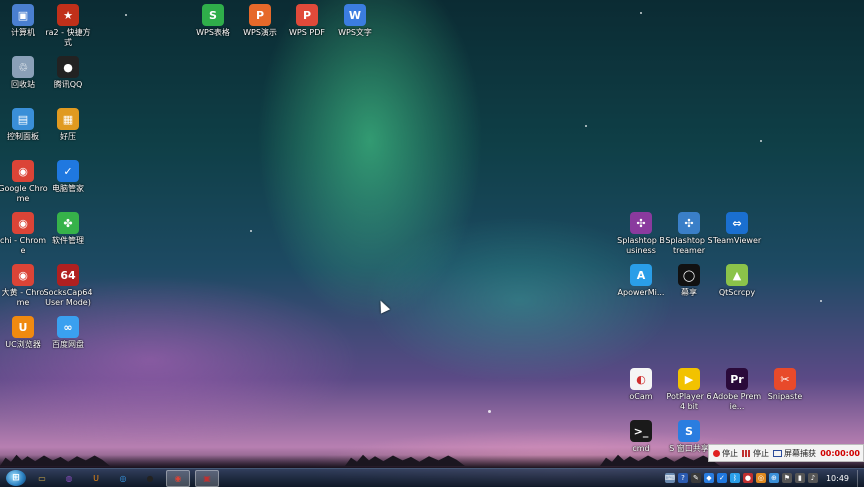  Describe the element at coordinates (641, 234) in the screenshot. I see `desktop-icon-splashtop-business-icon: ✣ Splashtop Business` at that location.